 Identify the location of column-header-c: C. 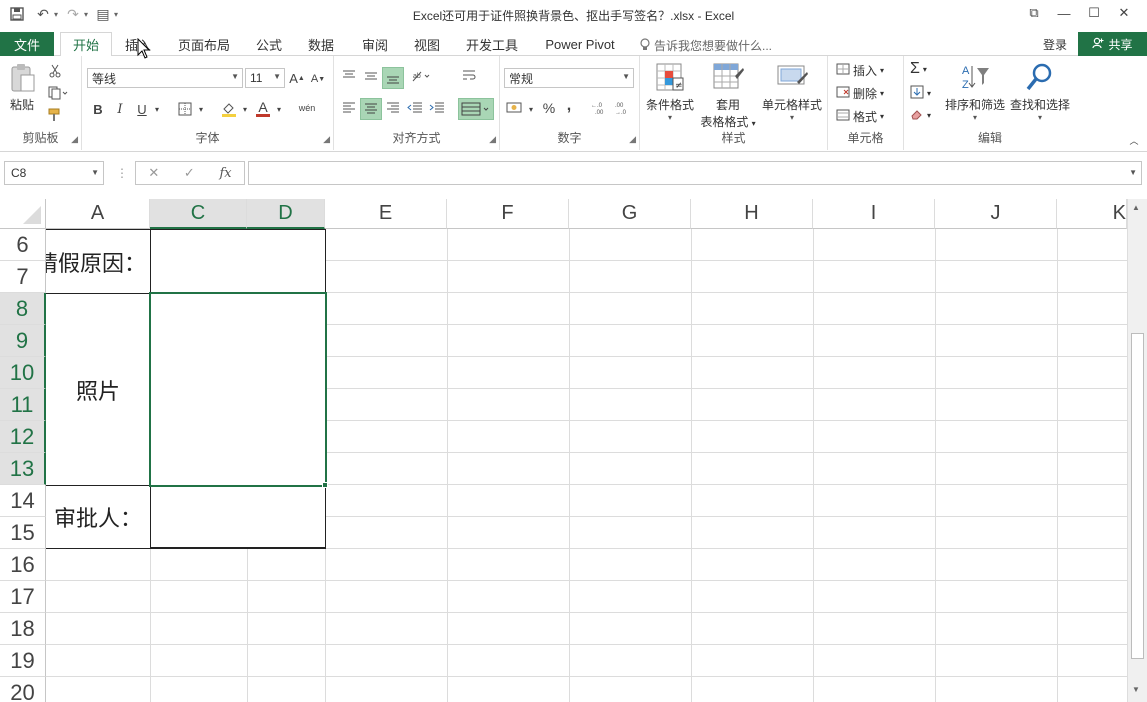
(198, 214).